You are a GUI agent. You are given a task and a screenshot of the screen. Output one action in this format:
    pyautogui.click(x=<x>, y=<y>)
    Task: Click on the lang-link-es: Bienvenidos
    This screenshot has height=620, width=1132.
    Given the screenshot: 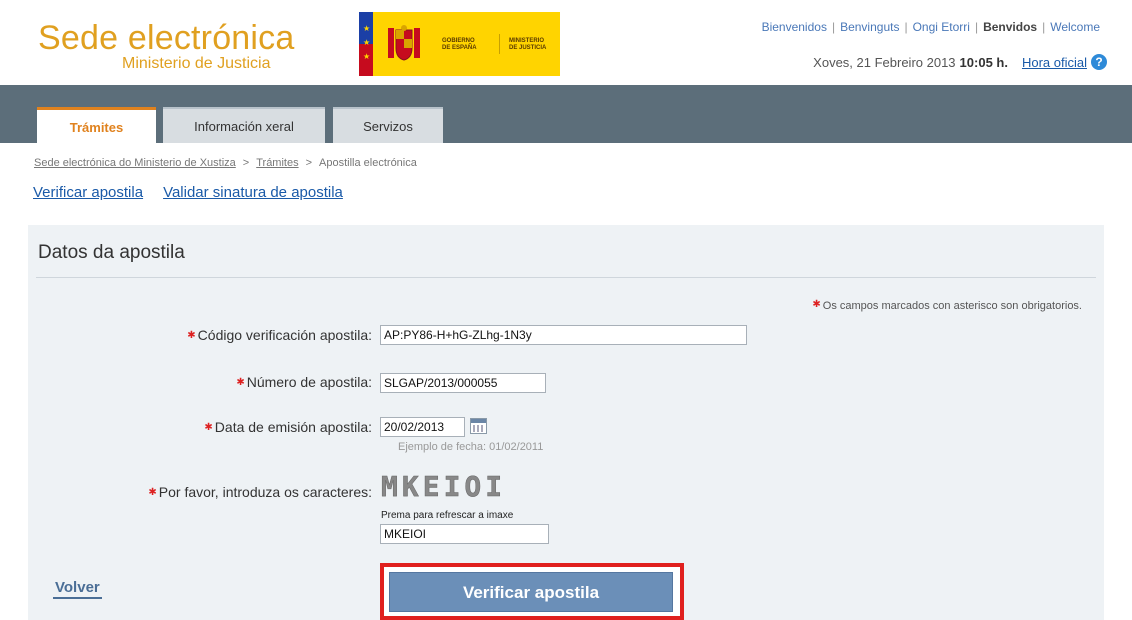 What is the action you would take?
    pyautogui.click(x=794, y=27)
    